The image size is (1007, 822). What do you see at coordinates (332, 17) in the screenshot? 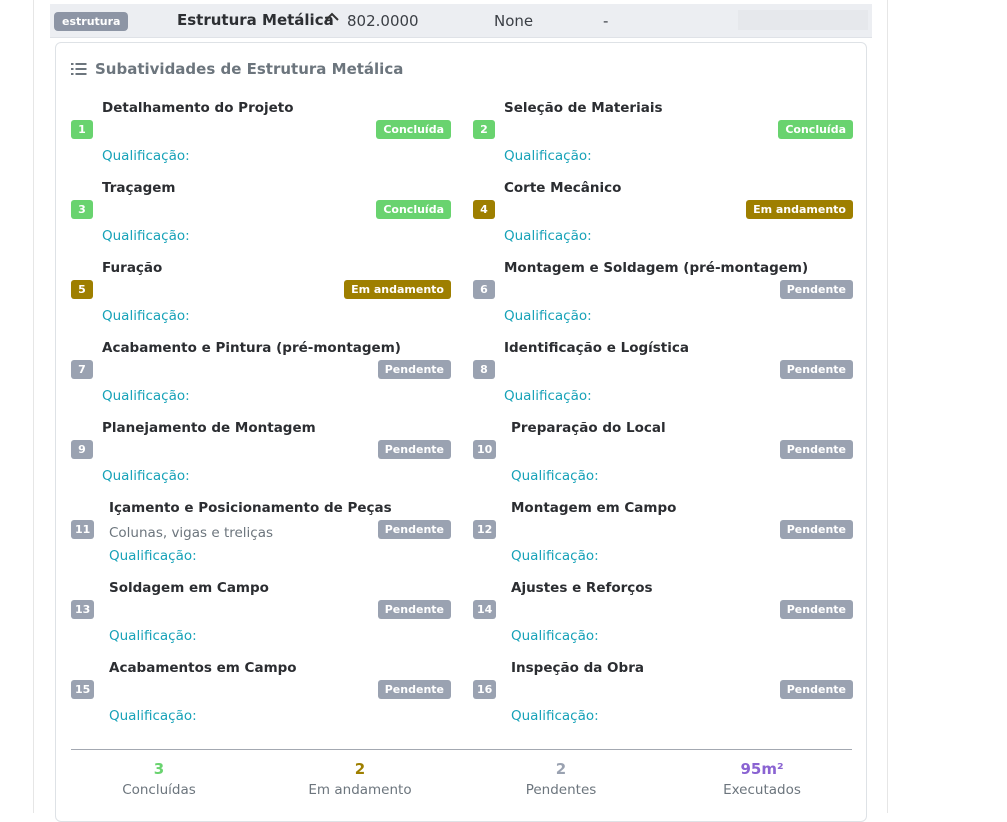
I see `chevron-up-icon` at bounding box center [332, 17].